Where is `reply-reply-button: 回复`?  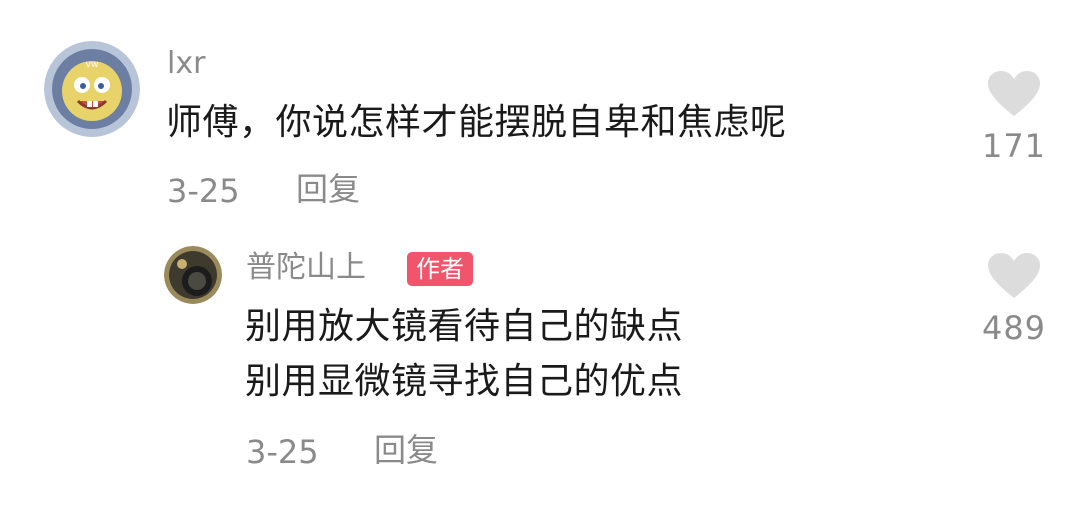 reply-reply-button: 回复 is located at coordinates (406, 450).